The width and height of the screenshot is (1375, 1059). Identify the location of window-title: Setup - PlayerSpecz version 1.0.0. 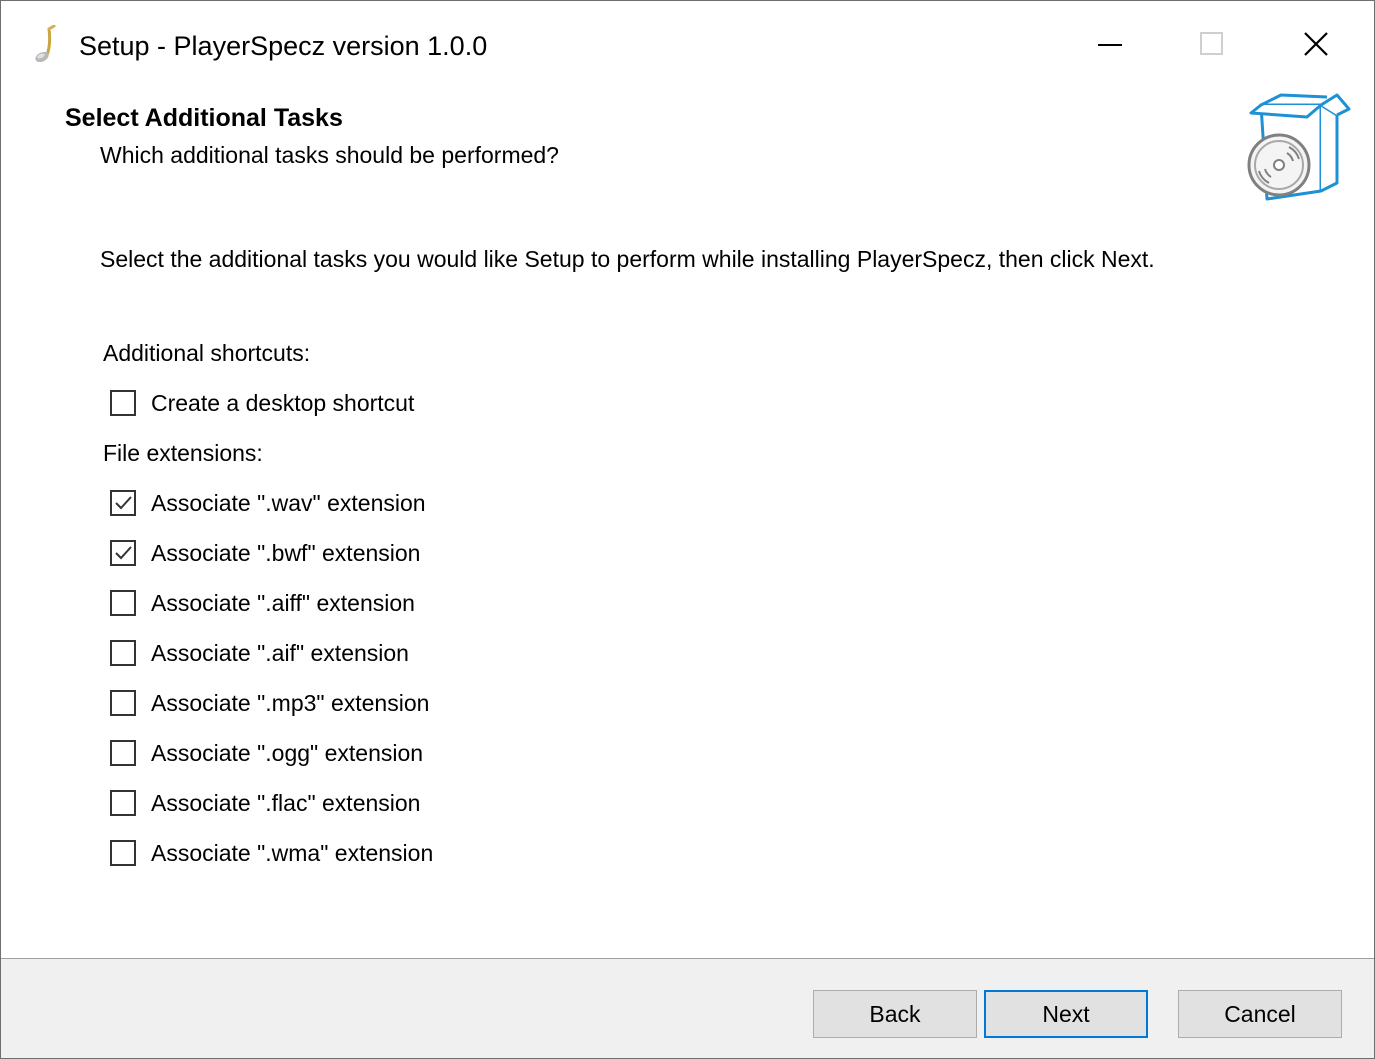
(283, 46).